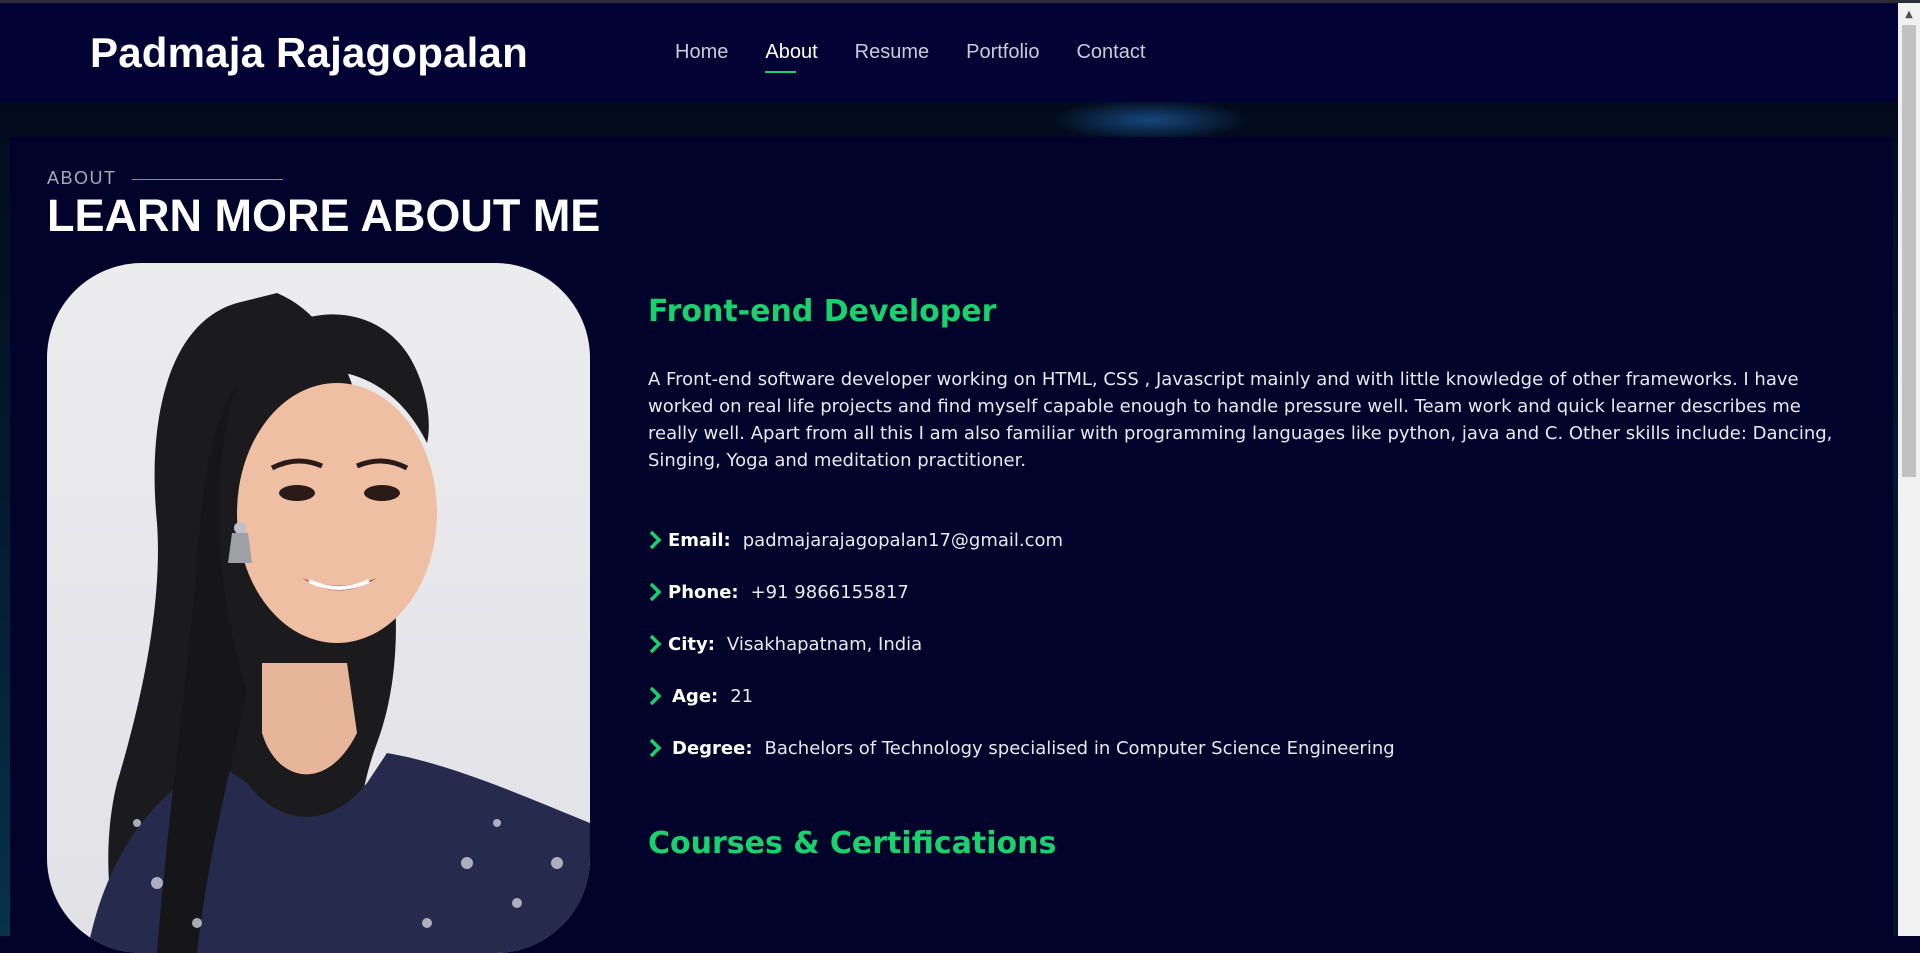 This screenshot has width=1920, height=953. What do you see at coordinates (712, 748) in the screenshot?
I see `info-key: Degree:` at bounding box center [712, 748].